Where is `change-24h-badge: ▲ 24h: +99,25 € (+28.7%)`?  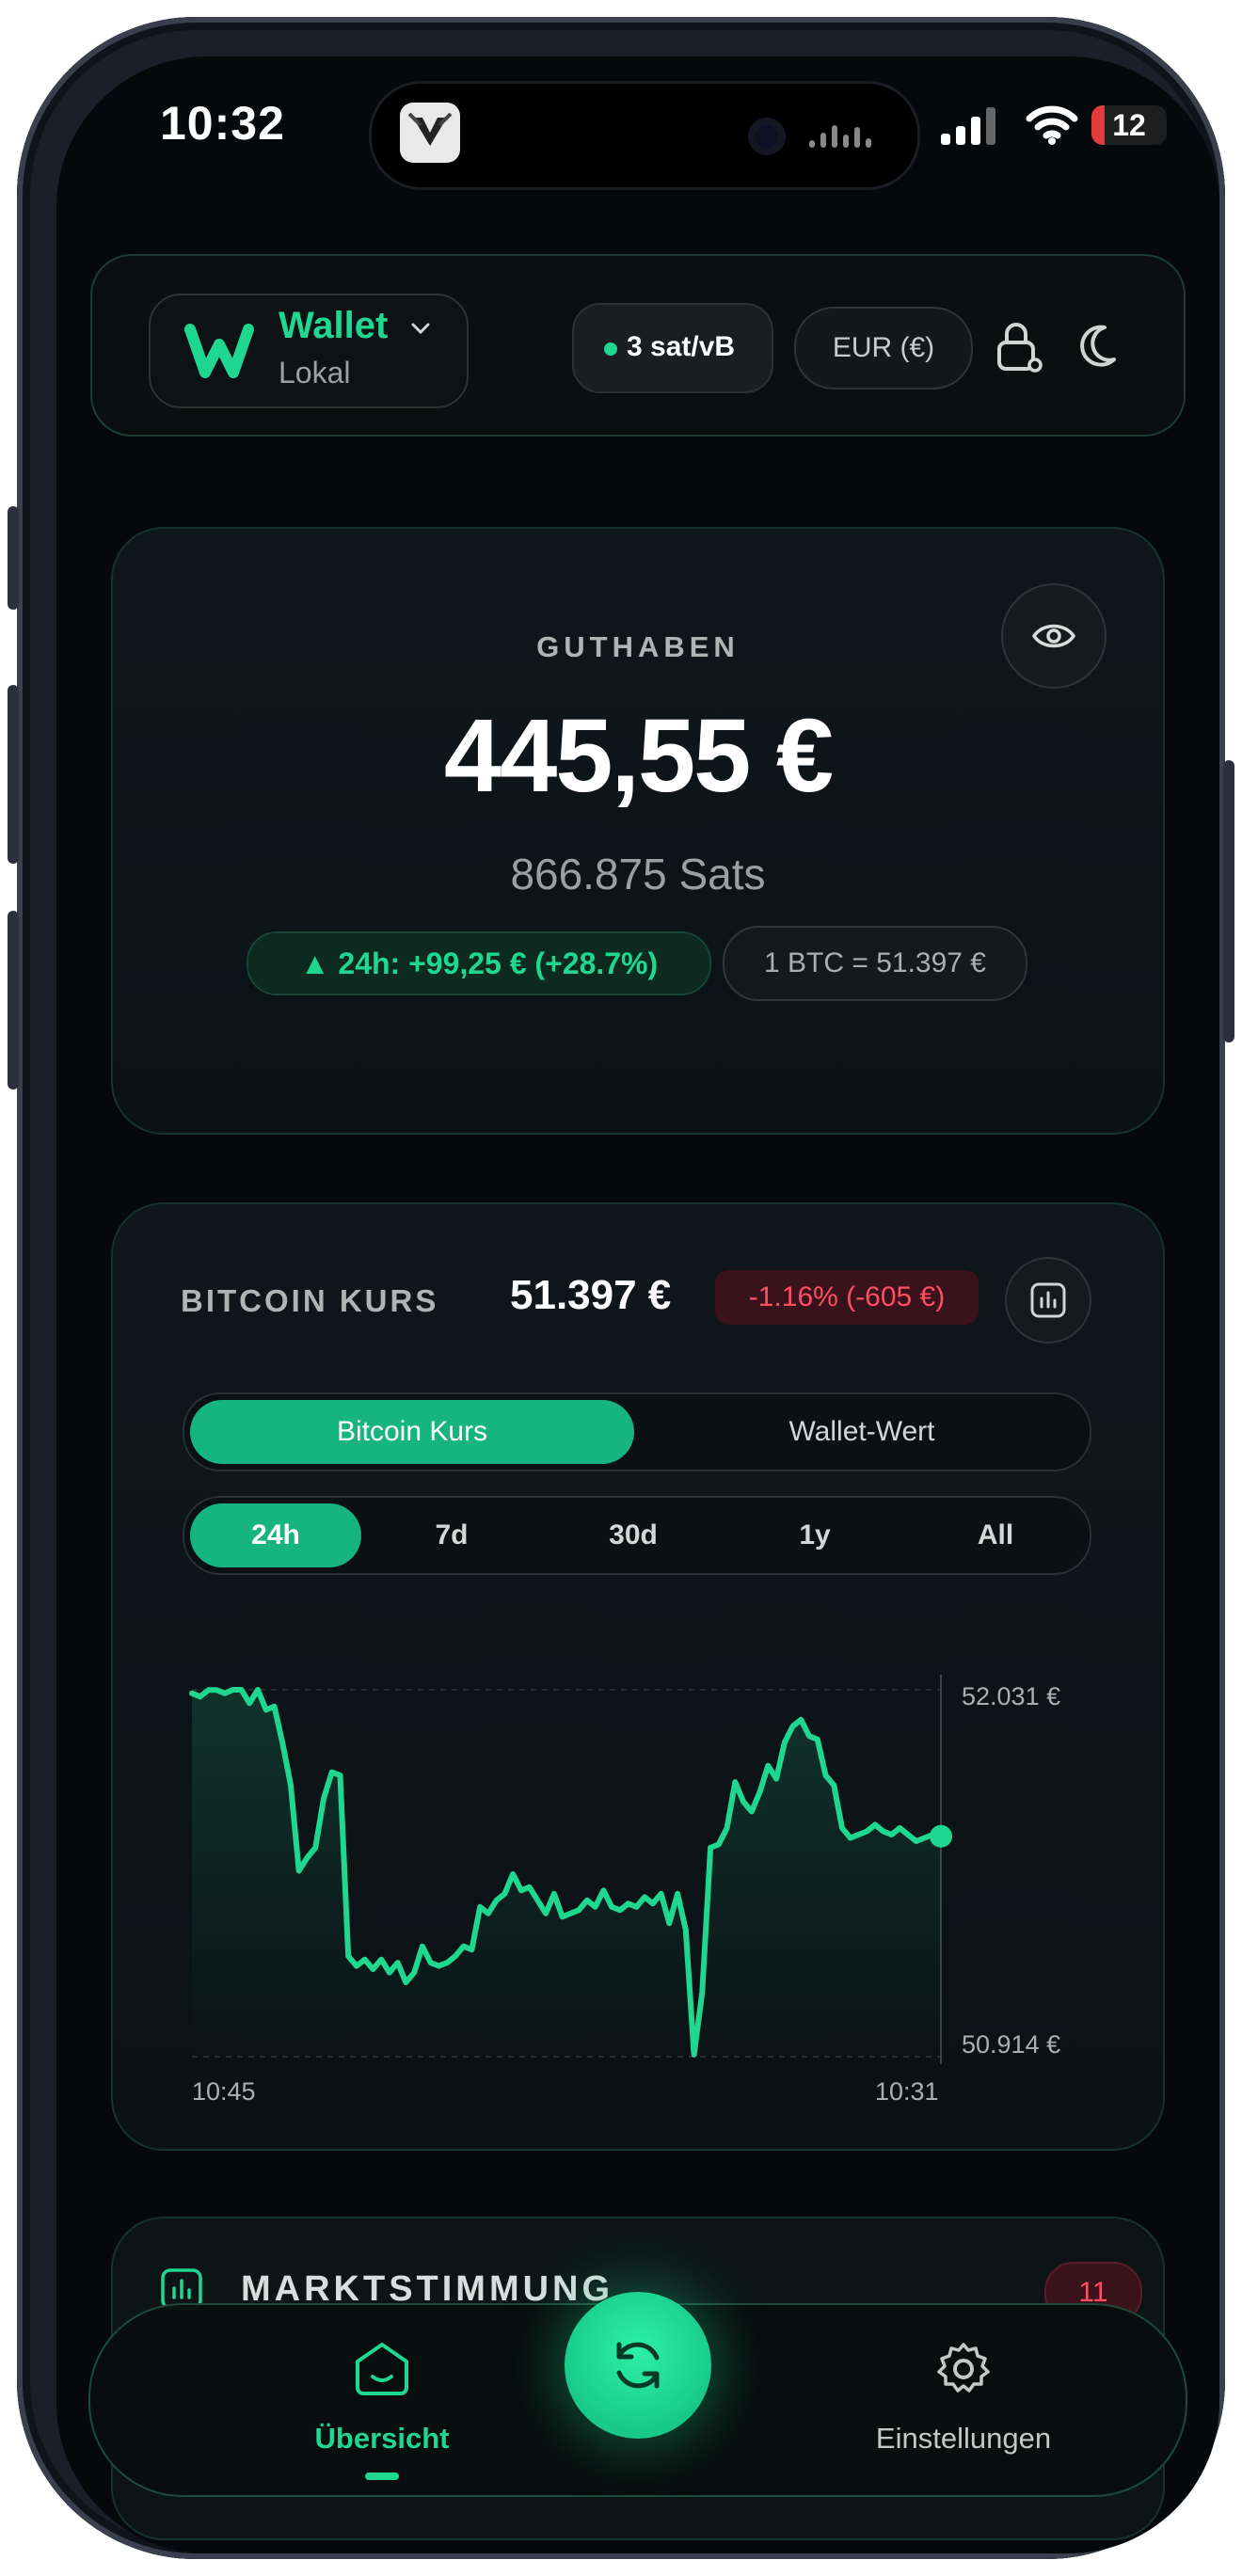 change-24h-badge: ▲ 24h: +99,25 € (+28.7%) is located at coordinates (479, 963).